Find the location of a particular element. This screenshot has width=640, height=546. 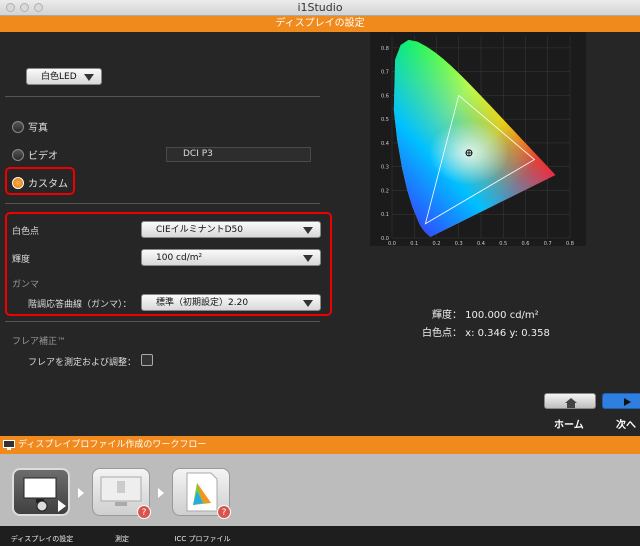

preset-custom-option: カスタム is located at coordinates (40, 182).